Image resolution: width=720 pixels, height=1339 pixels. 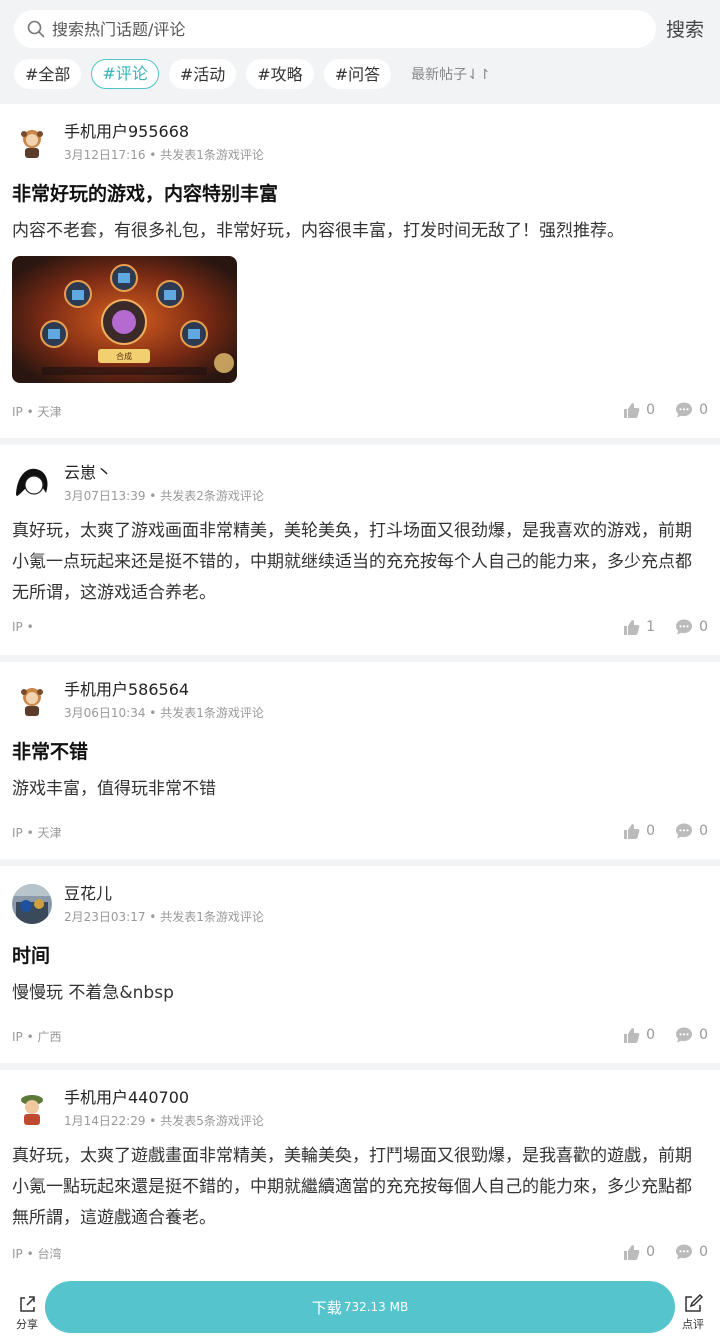 I want to click on username: 手机用户955668, so click(x=126, y=130).